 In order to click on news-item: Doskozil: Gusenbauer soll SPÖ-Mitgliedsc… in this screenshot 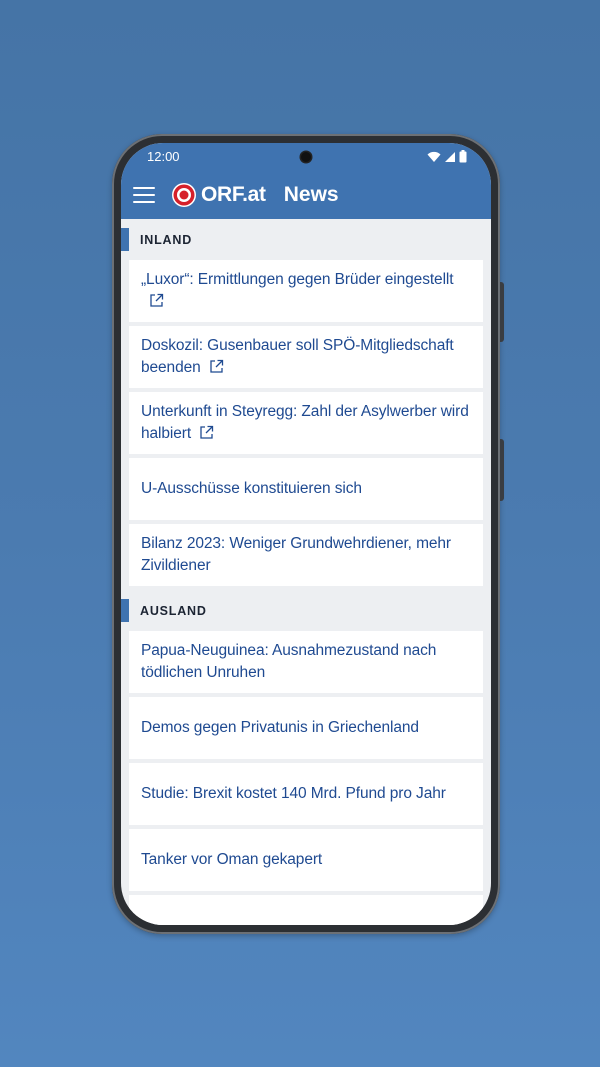, I will do `click(306, 357)`.